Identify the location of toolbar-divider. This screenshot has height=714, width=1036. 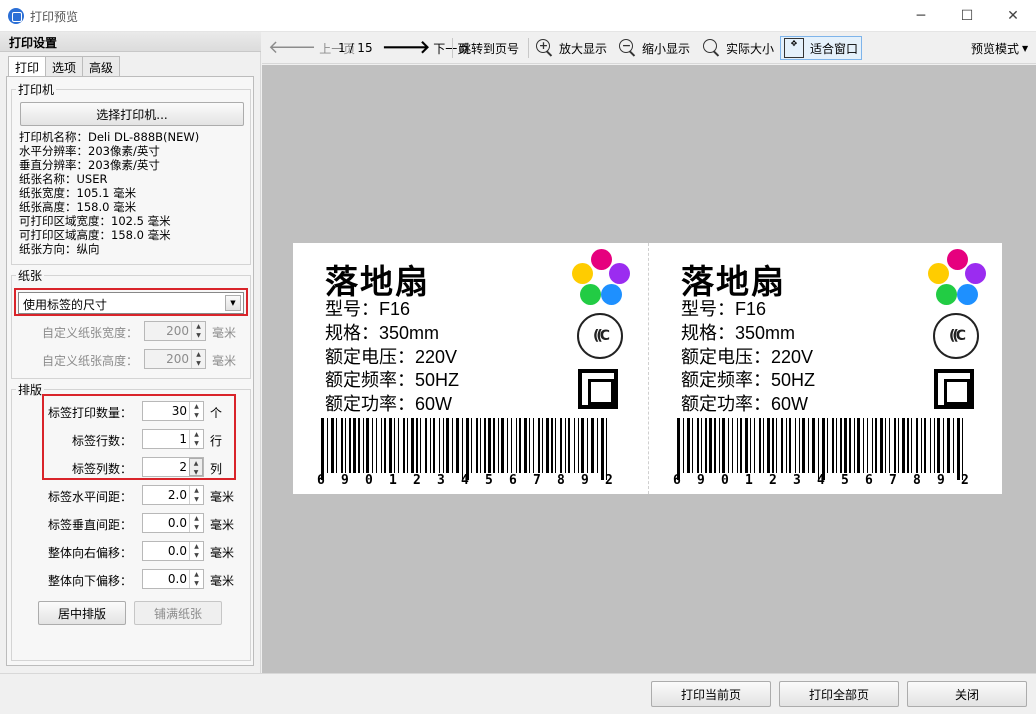
(528, 48).